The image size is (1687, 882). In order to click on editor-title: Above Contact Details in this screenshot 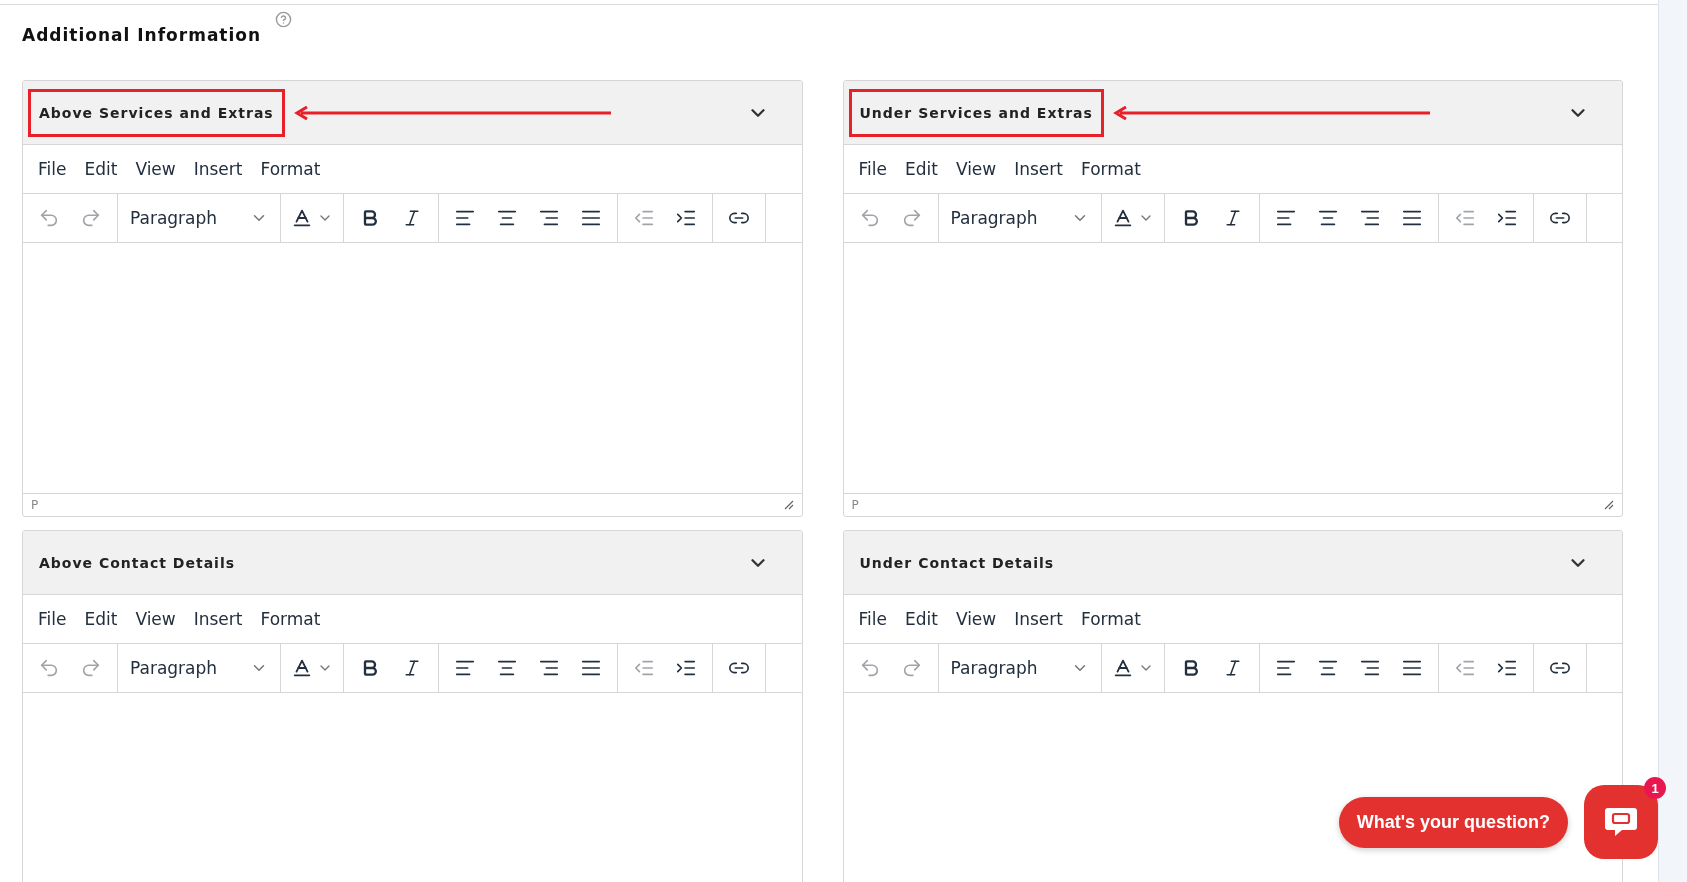, I will do `click(137, 563)`.